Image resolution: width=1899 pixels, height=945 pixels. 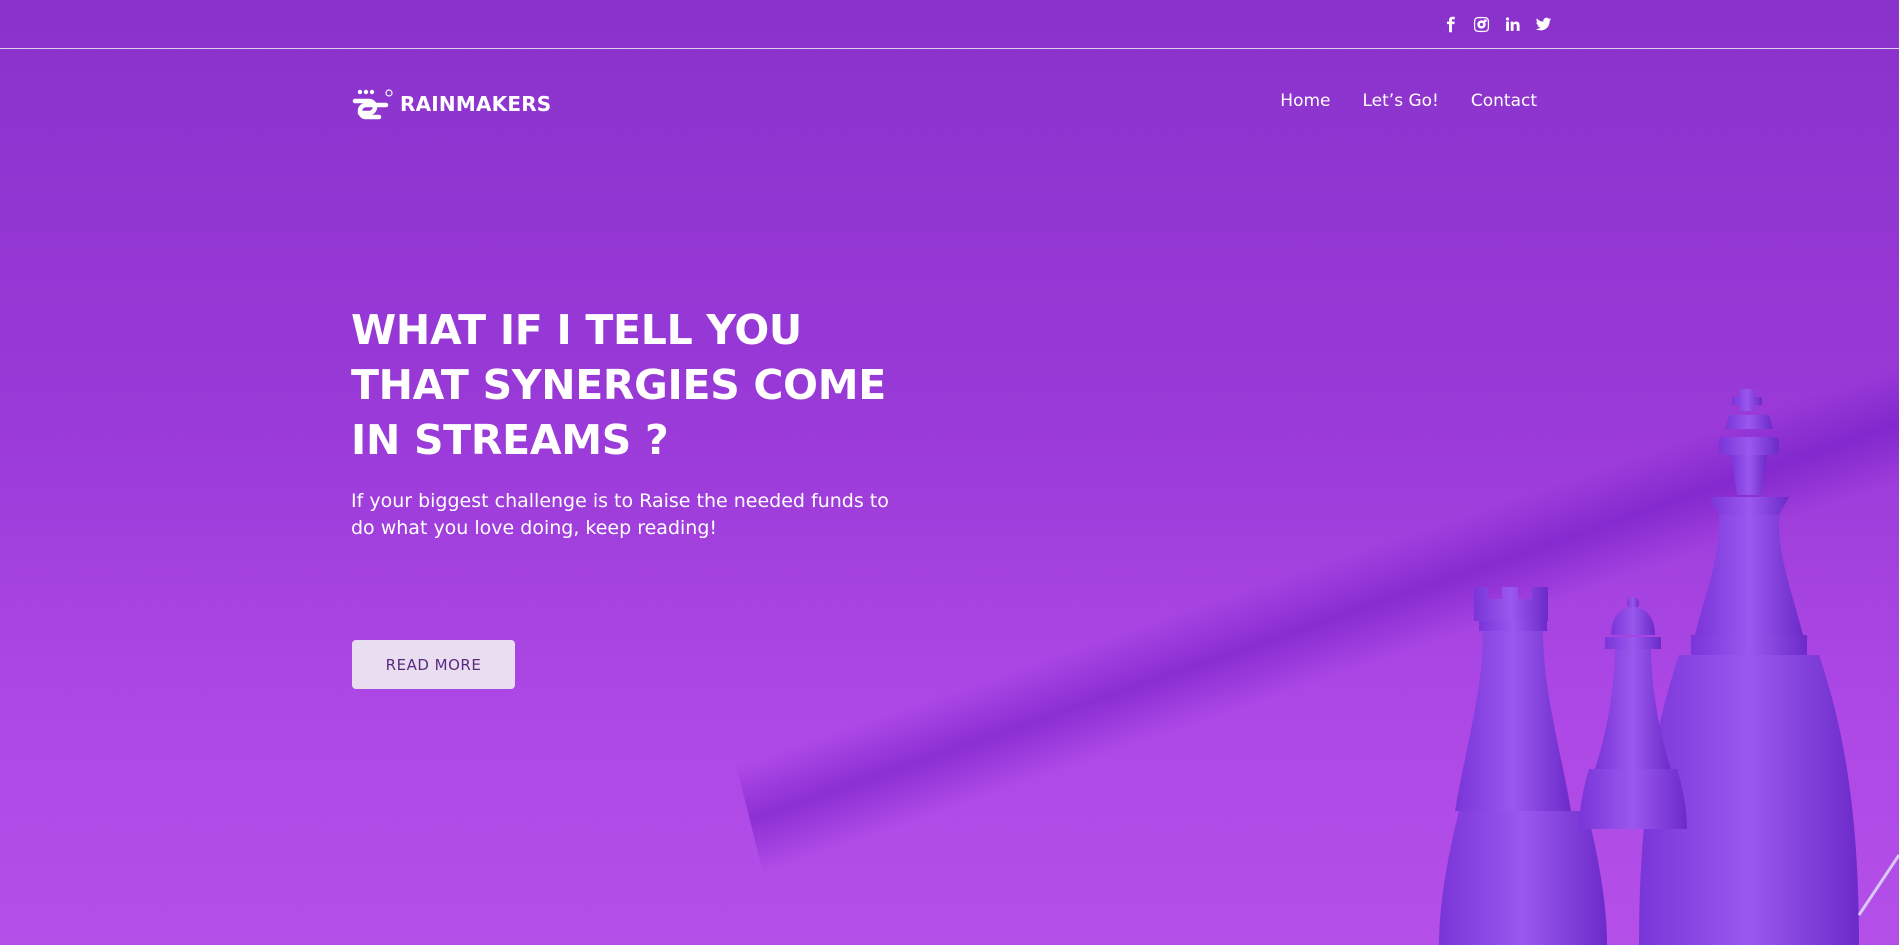 What do you see at coordinates (1504, 101) in the screenshot?
I see `nav-contact: Contact` at bounding box center [1504, 101].